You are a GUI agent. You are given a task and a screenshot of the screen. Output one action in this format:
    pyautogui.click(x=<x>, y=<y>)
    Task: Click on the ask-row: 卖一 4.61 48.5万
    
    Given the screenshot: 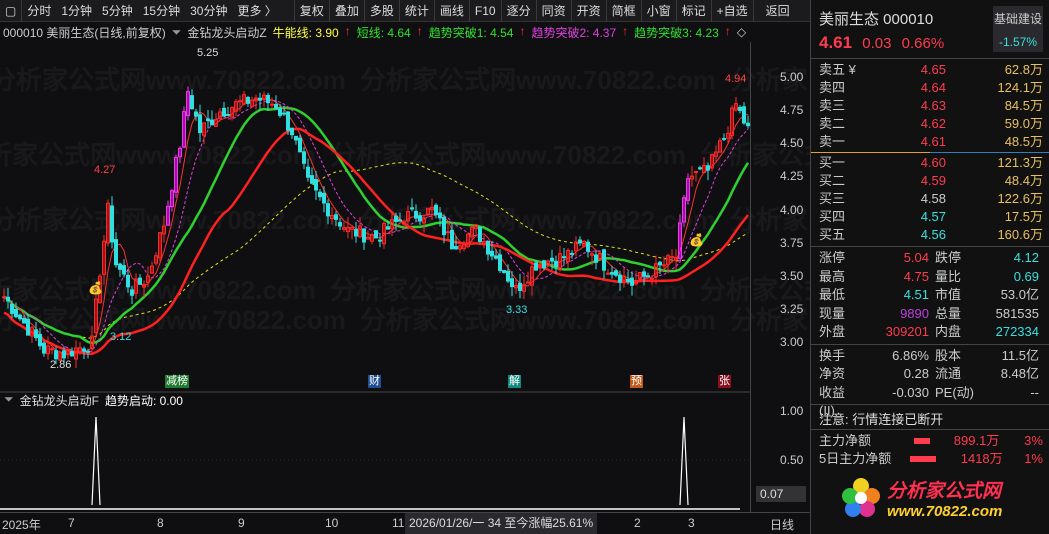 What is the action you would take?
    pyautogui.click(x=930, y=142)
    